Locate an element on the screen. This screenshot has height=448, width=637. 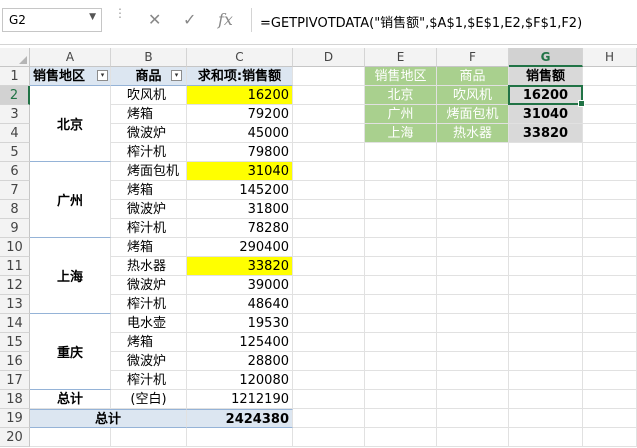
cancel-icon: ✕ is located at coordinates (154, 19).